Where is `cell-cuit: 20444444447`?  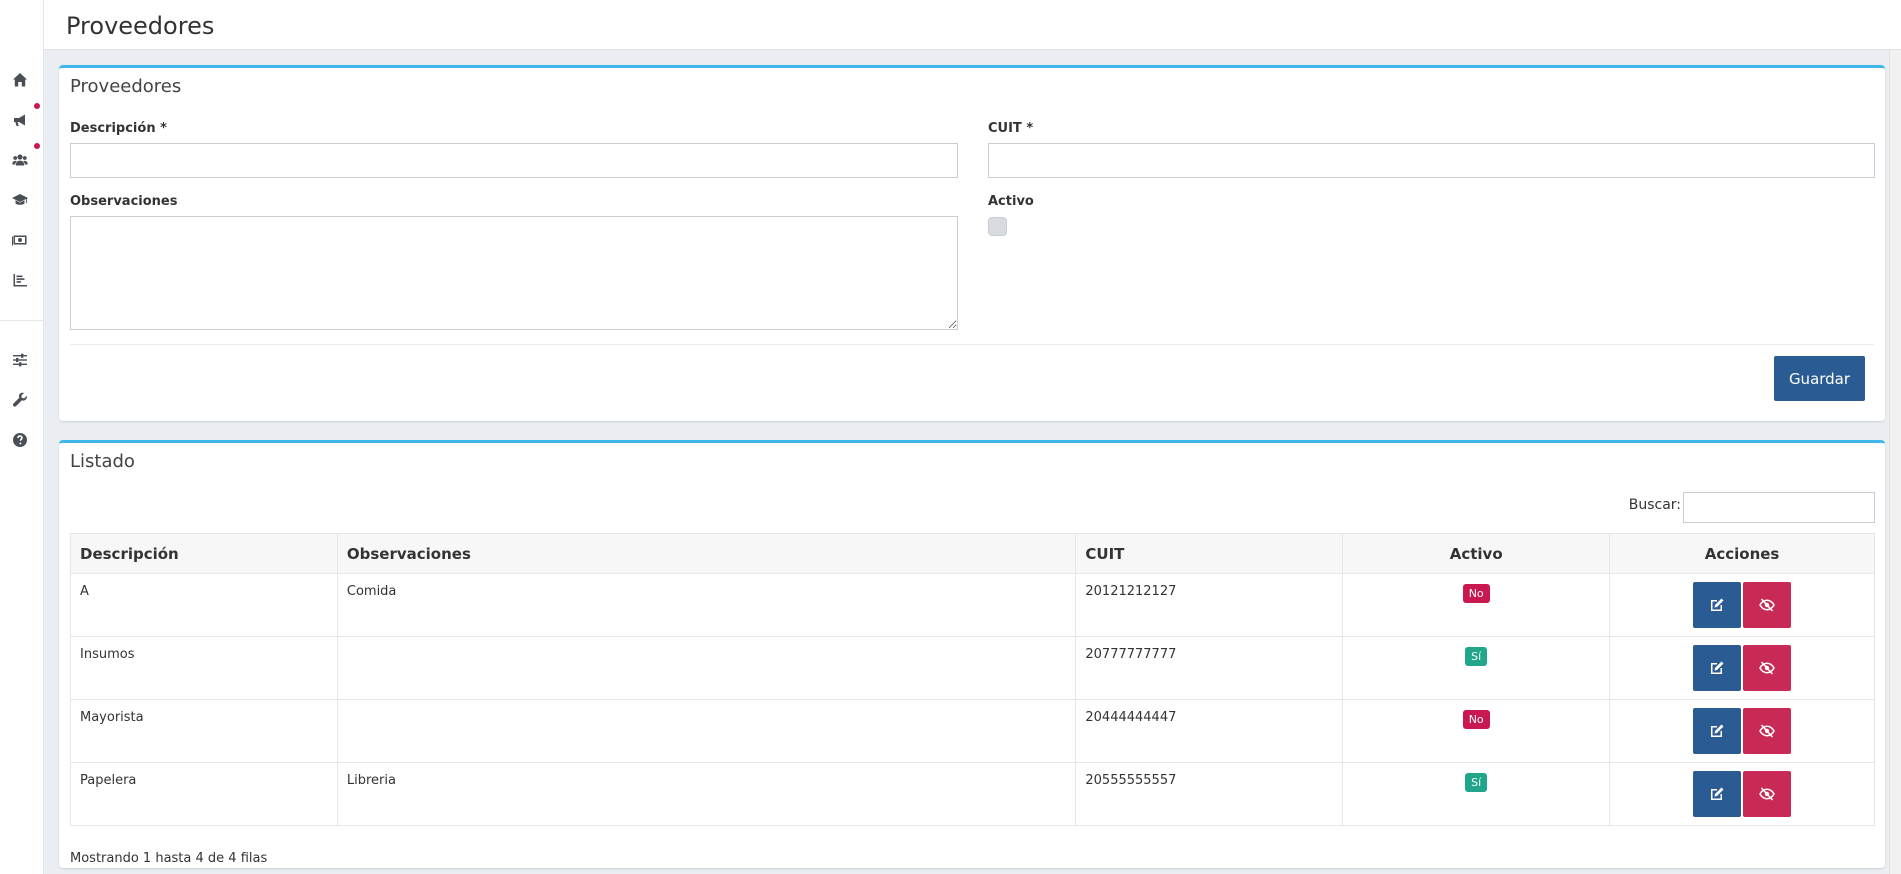 cell-cuit: 20444444447 is located at coordinates (1209, 731).